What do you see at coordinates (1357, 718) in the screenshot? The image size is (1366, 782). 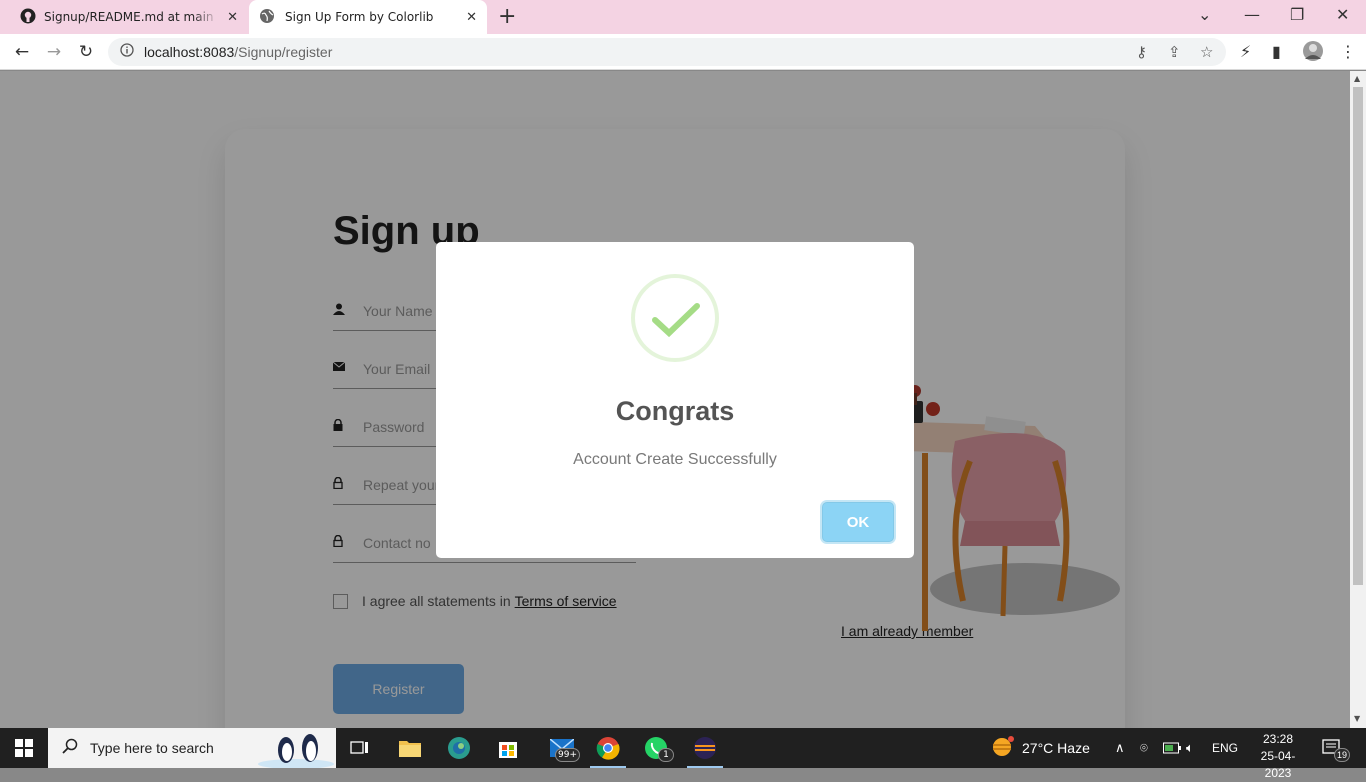 I see `scroll-down-icon: ▼` at bounding box center [1357, 718].